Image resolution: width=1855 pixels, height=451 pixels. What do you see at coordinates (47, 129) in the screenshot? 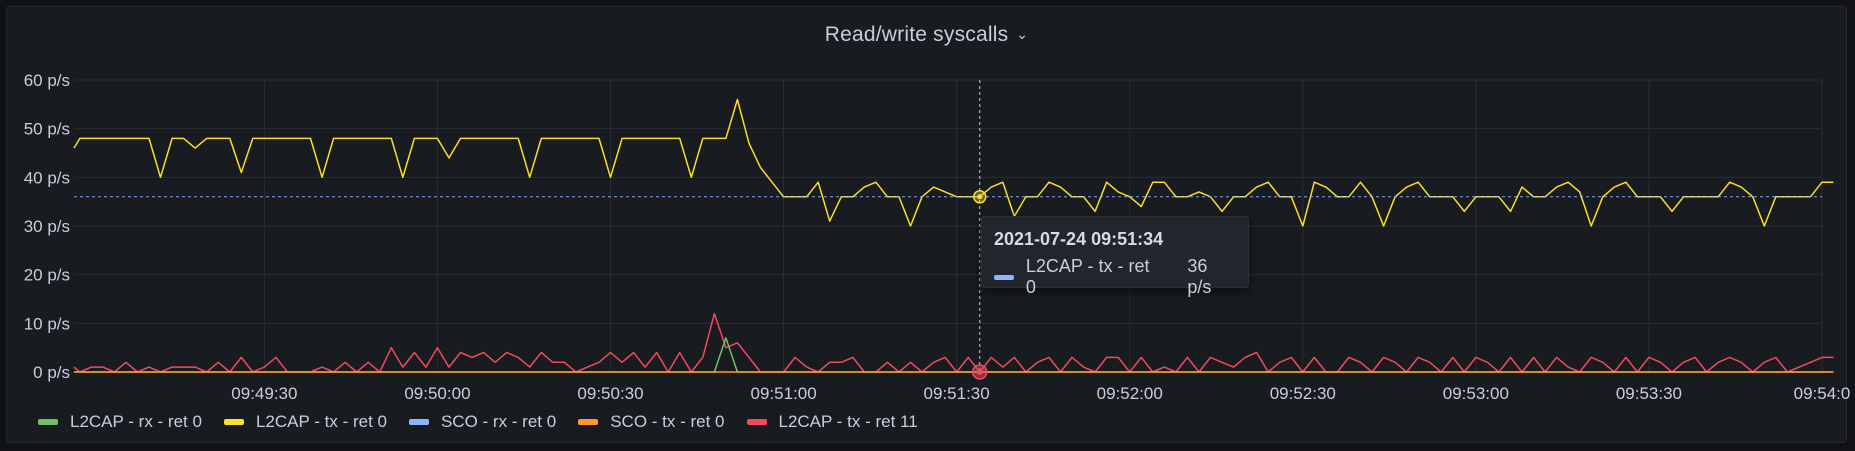
I see `y-tick-label: 50 p/s` at bounding box center [47, 129].